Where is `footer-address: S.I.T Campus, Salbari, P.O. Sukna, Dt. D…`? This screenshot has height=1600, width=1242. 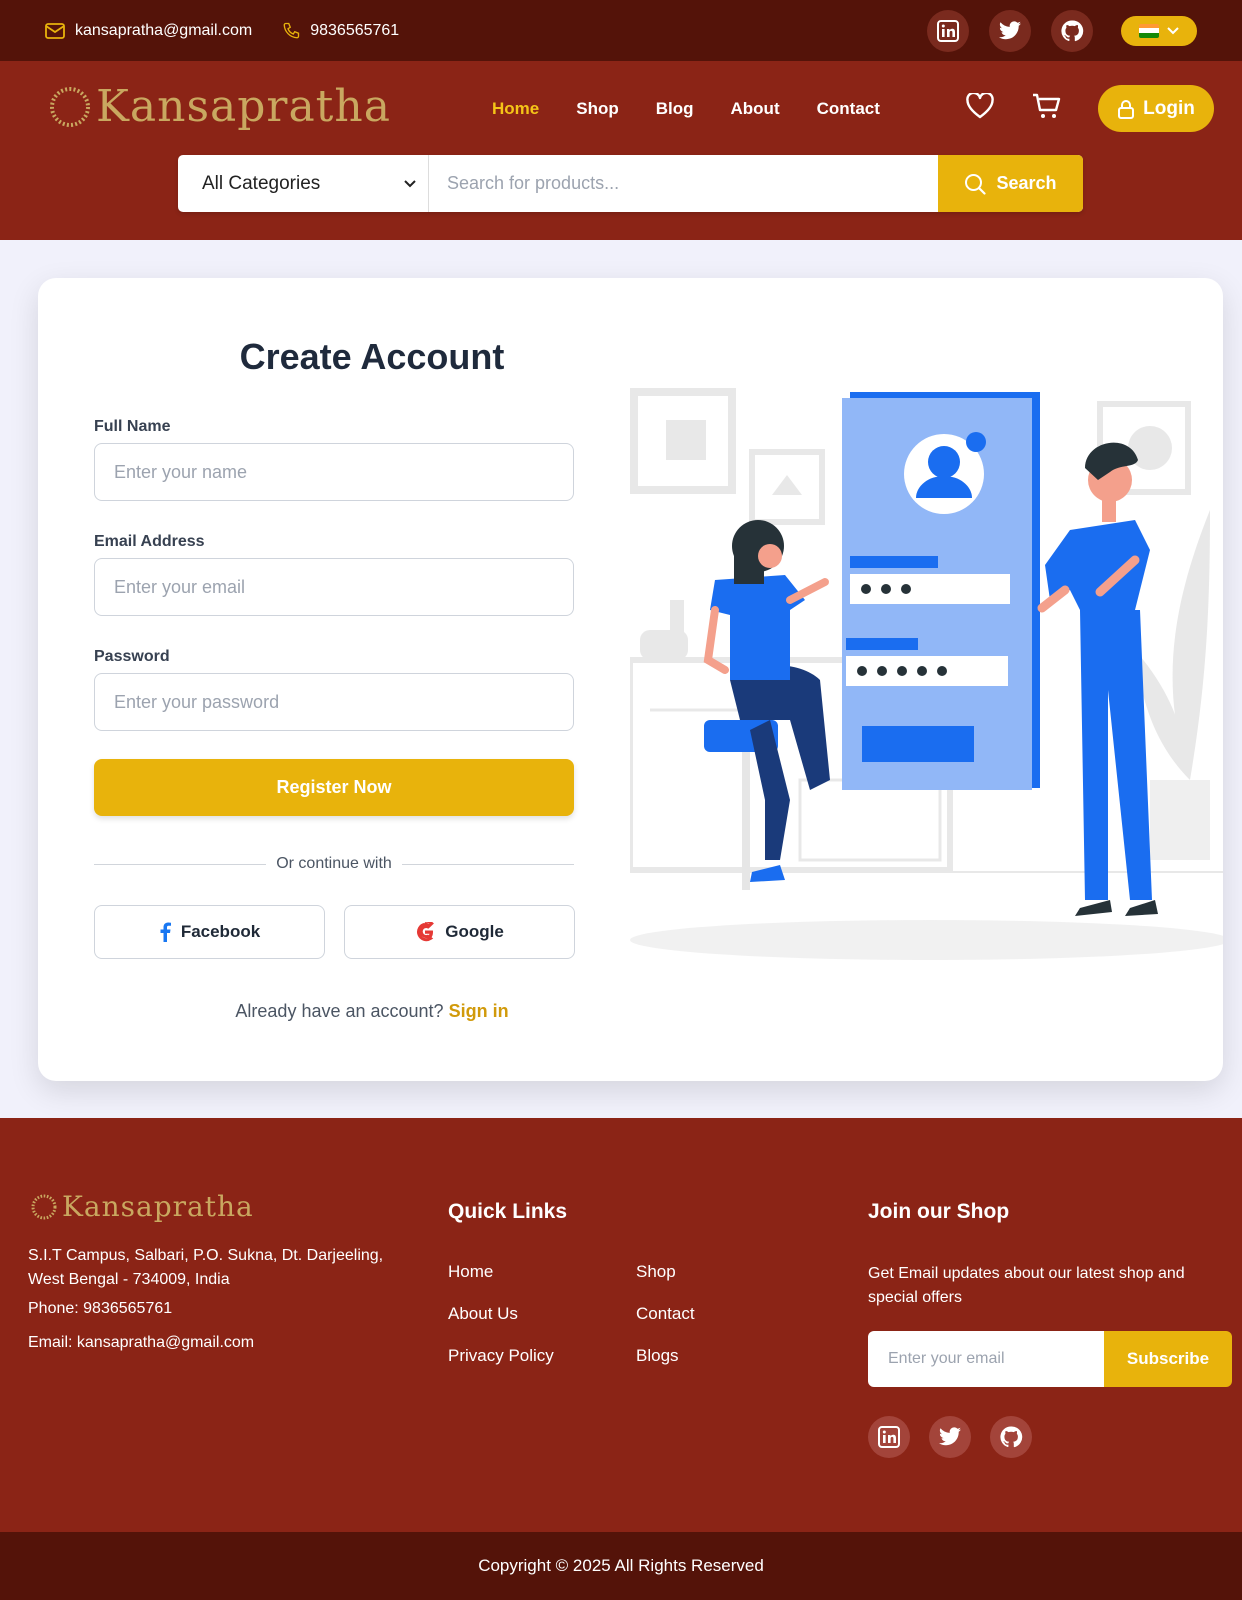 footer-address: S.I.T Campus, Salbari, P.O. Sukna, Dt. D… is located at coordinates (206, 1267).